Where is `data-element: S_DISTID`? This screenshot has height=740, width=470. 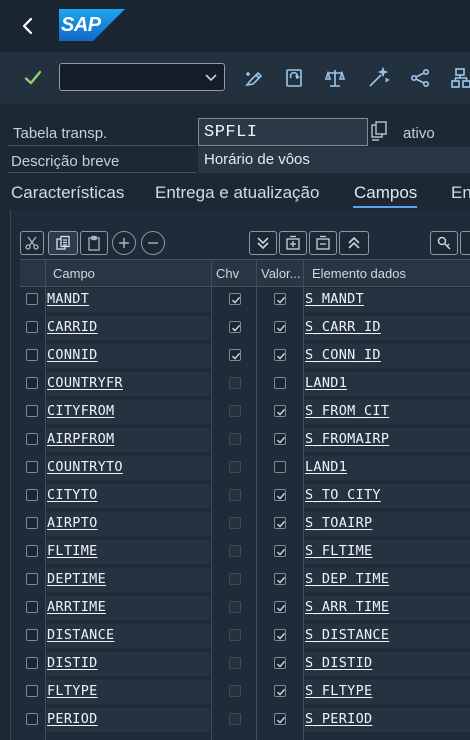 data-element: S_DISTID is located at coordinates (338, 663).